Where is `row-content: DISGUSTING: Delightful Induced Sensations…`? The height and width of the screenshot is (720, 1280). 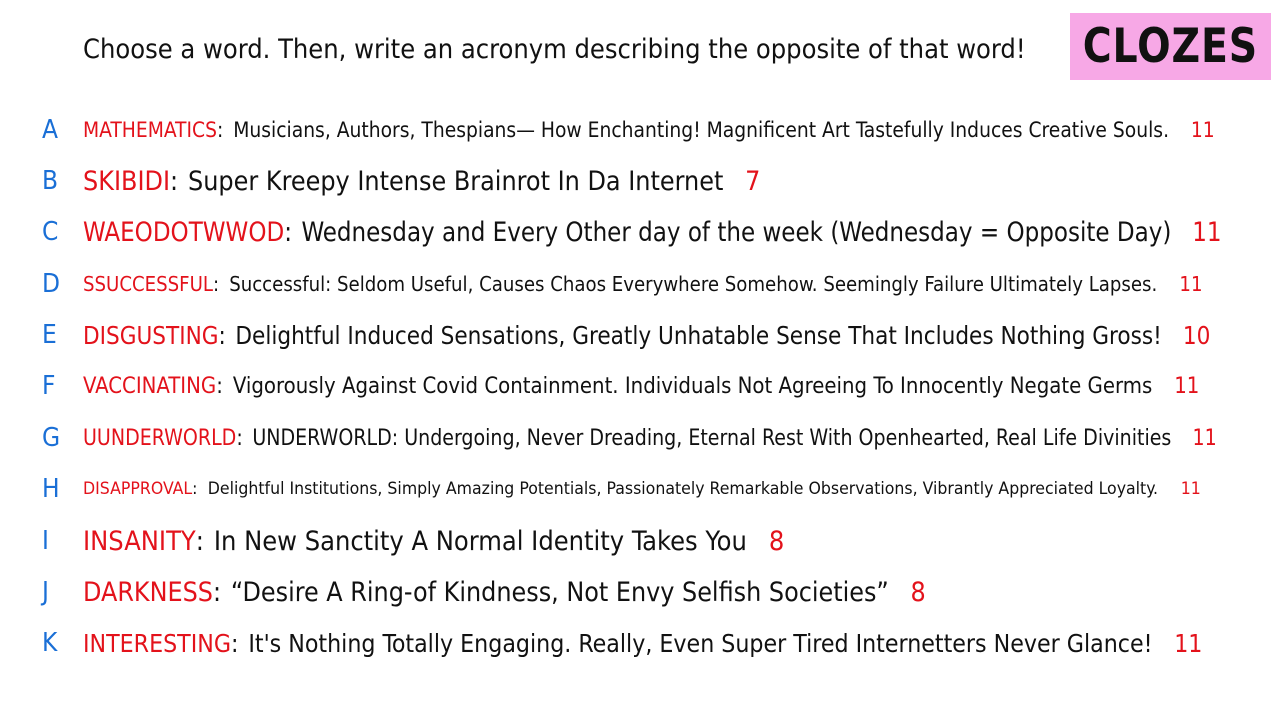
row-content: DISGUSTING: Delightful Induced Sensations… is located at coordinates (646, 335).